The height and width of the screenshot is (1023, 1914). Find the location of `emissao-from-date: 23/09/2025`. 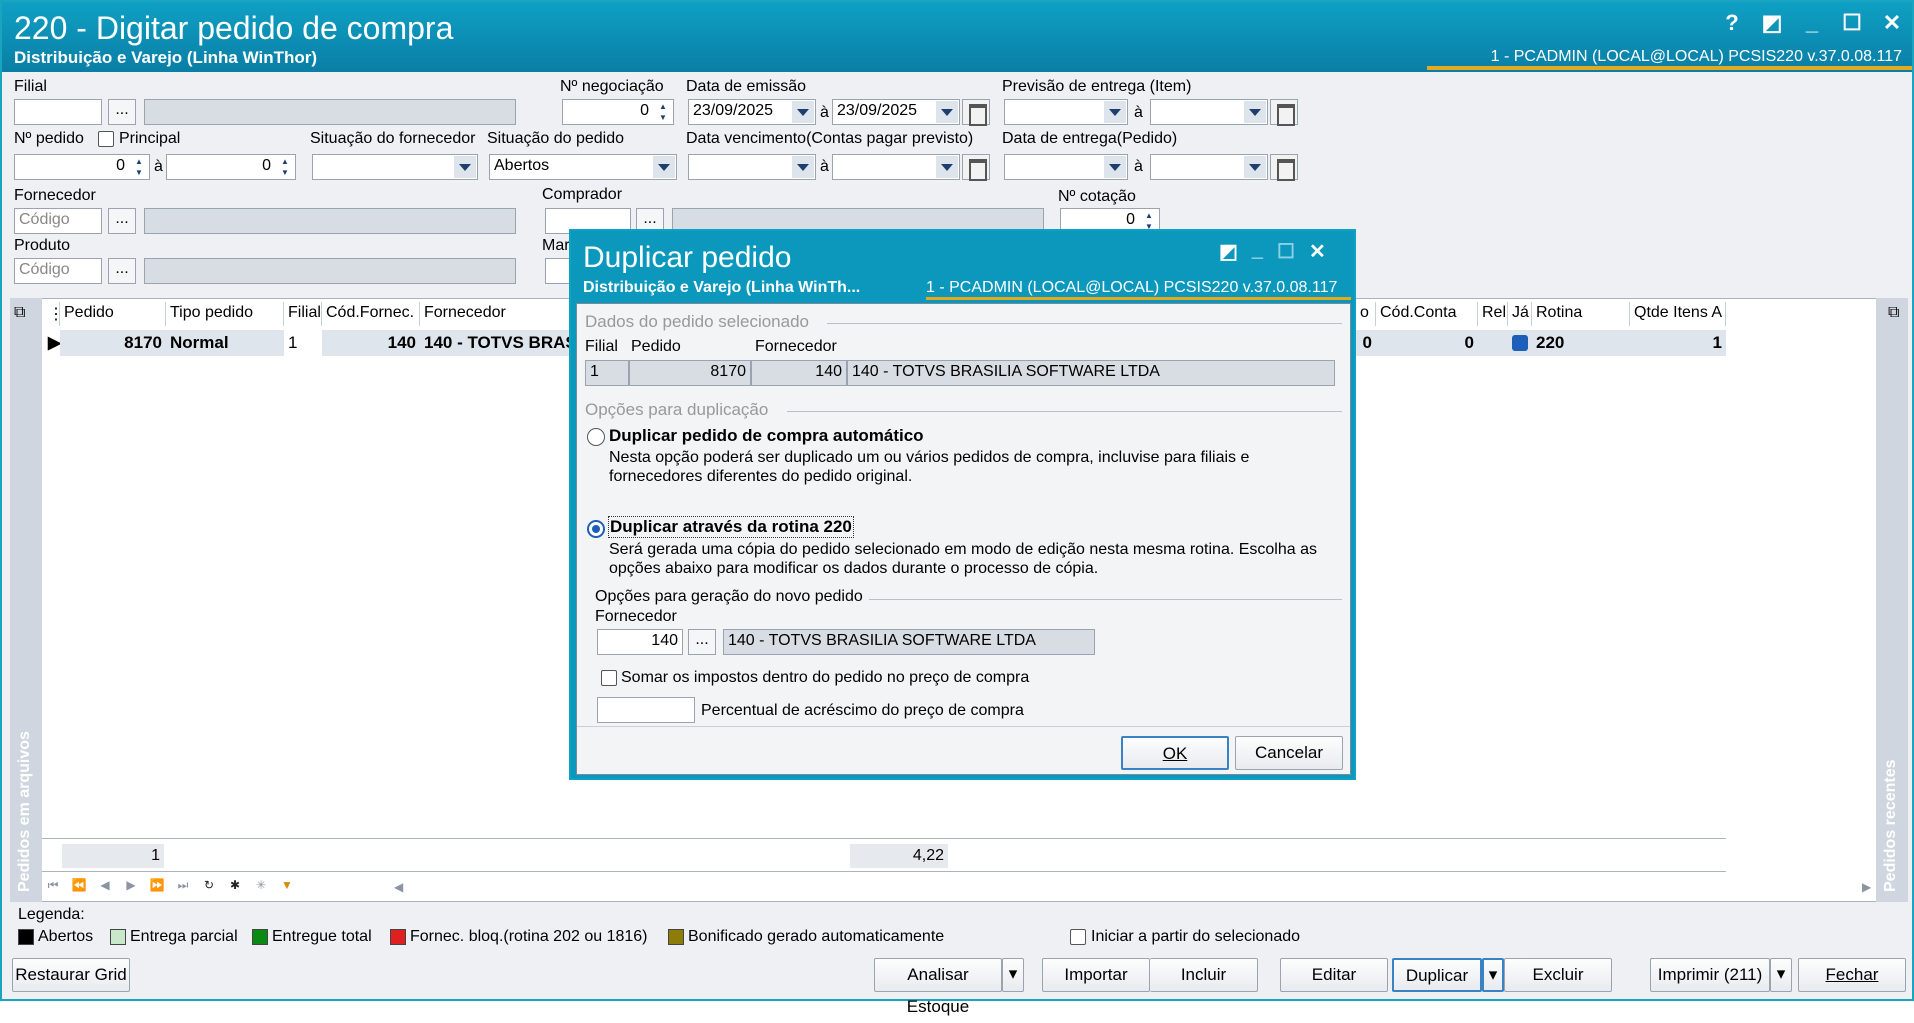

emissao-from-date: 23/09/2025 is located at coordinates (752, 112).